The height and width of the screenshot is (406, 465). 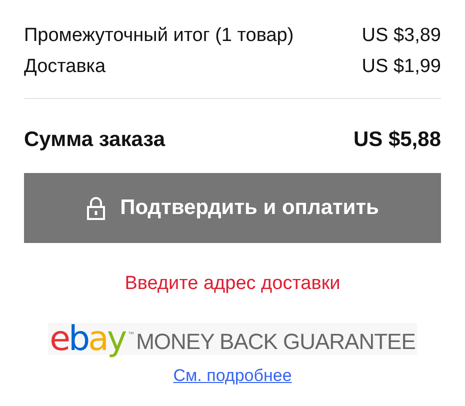 I want to click on details-link: См. подробнее, so click(x=232, y=375).